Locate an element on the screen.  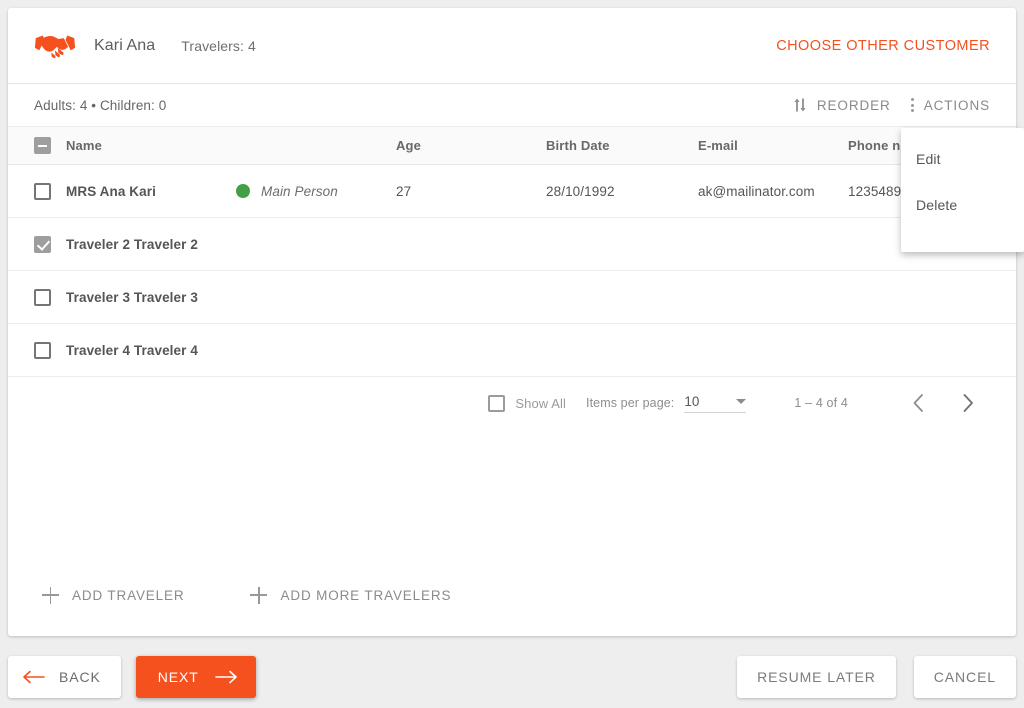
table-row: Traveler 2 Traveler 2 is located at coordinates (512, 244).